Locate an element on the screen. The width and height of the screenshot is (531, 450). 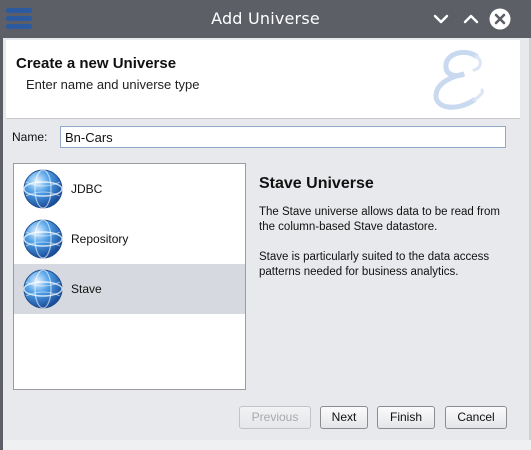
cancel-button: Cancel is located at coordinates (476, 417).